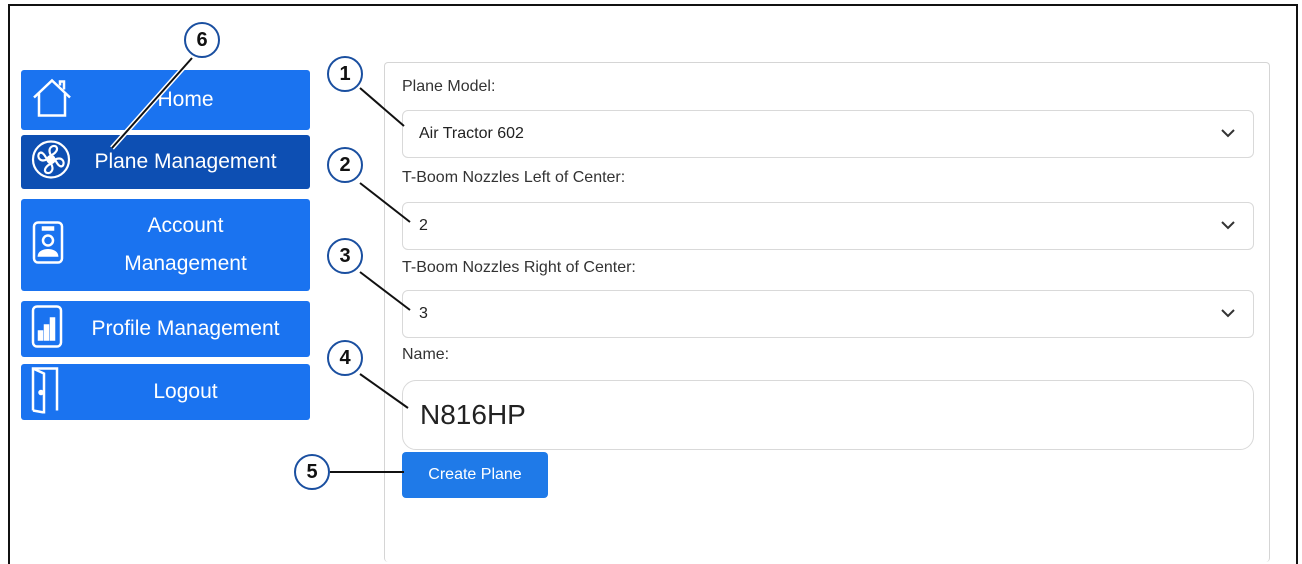 Image resolution: width=1302 pixels, height=564 pixels. What do you see at coordinates (345, 256) in the screenshot?
I see `callout-3: 3` at bounding box center [345, 256].